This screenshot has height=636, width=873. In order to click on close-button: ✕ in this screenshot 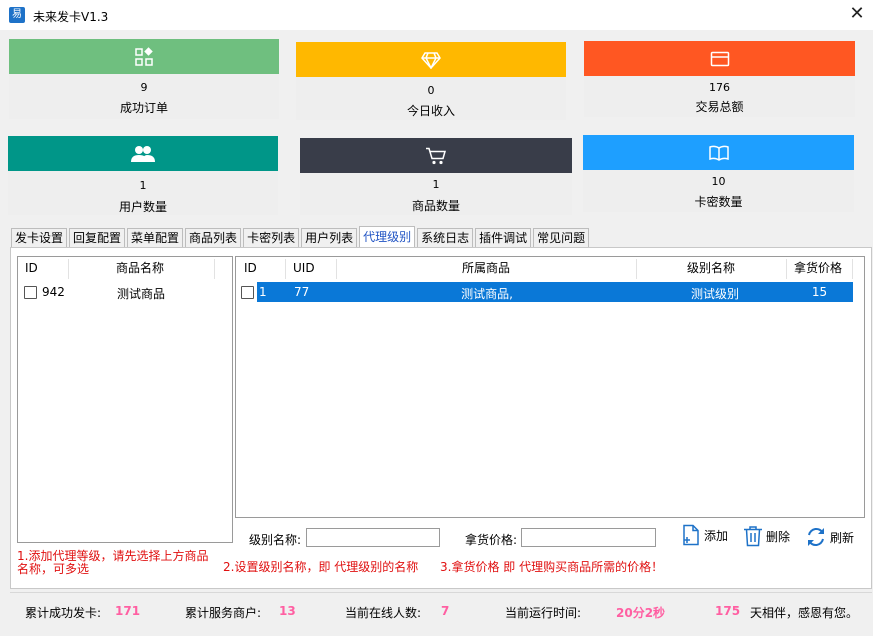, I will do `click(857, 14)`.